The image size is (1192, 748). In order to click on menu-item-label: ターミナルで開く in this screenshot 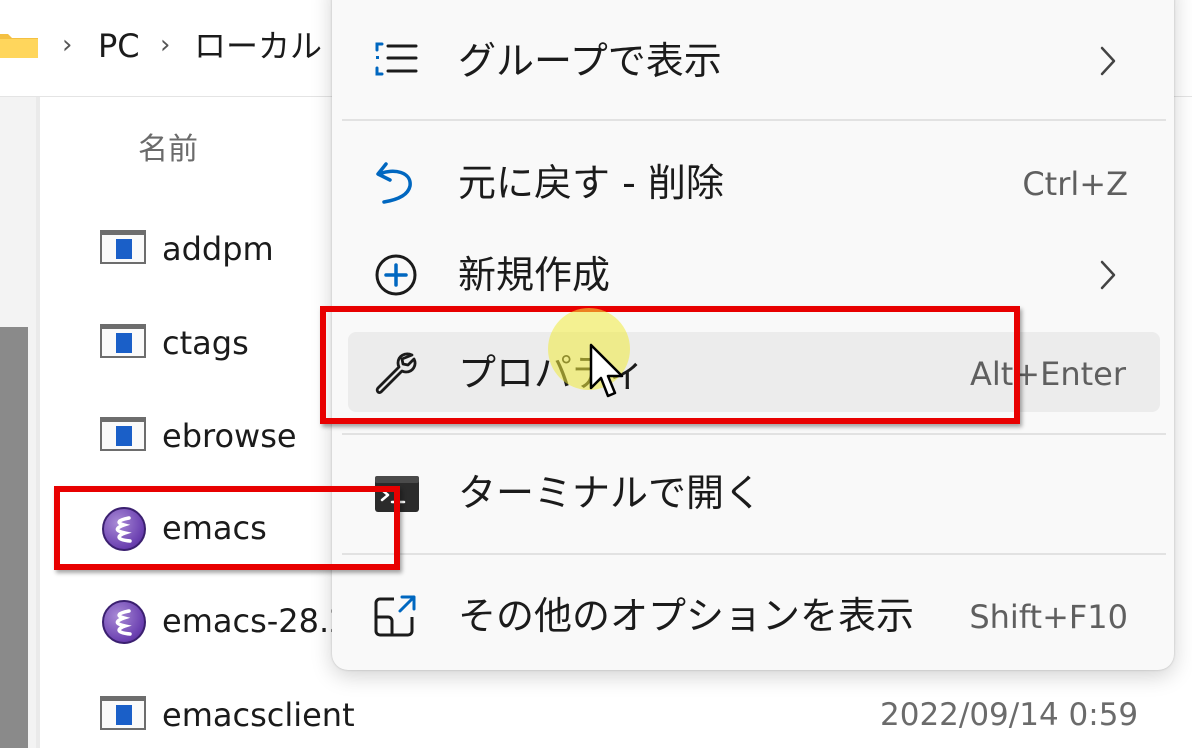, I will do `click(610, 493)`.